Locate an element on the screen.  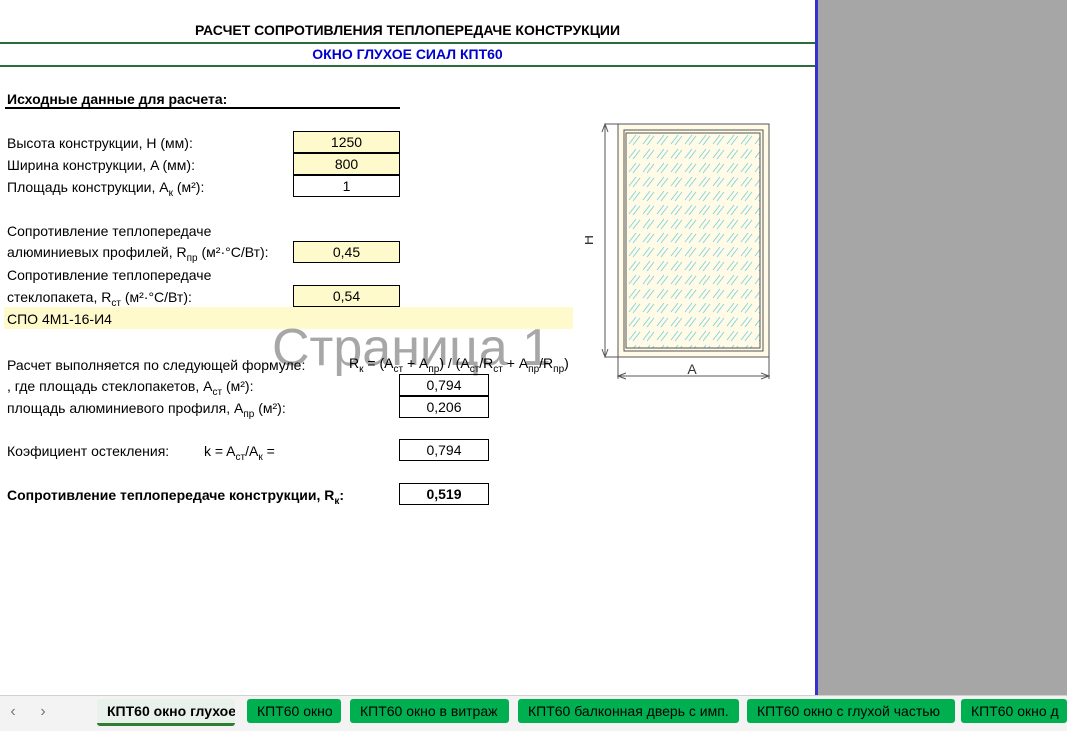
sheet-tab: КПТ60 окно в витраж is located at coordinates (429, 711).